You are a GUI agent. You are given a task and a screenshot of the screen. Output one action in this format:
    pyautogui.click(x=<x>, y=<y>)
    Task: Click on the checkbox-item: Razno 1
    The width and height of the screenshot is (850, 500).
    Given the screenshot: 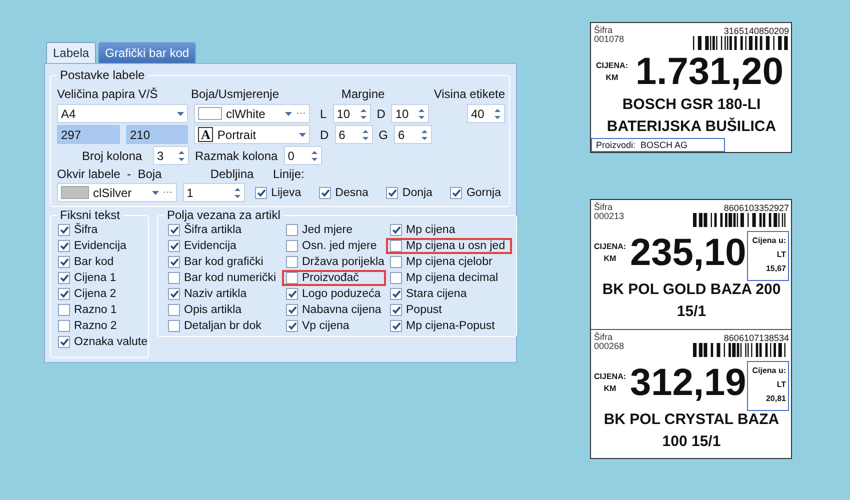 What is the action you would take?
    pyautogui.click(x=100, y=310)
    